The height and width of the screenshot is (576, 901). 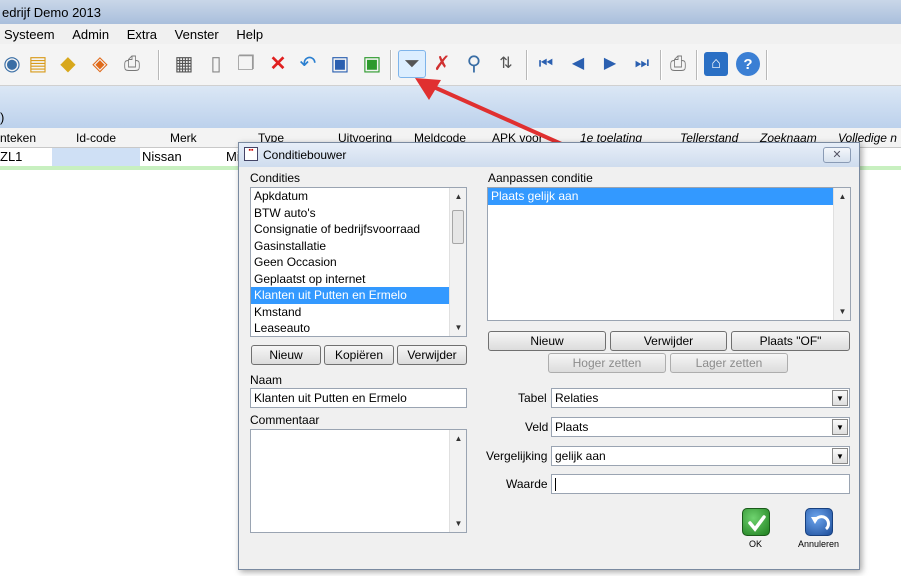 What do you see at coordinates (278, 64) in the screenshot?
I see `delete-icon: ✕` at bounding box center [278, 64].